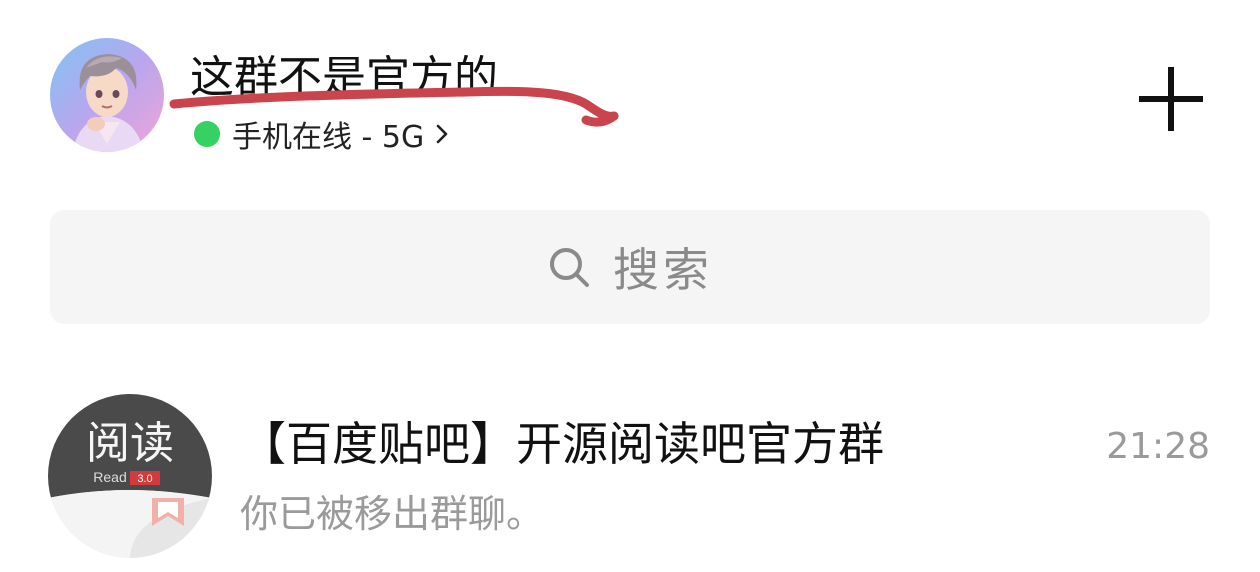  What do you see at coordinates (442, 134) in the screenshot?
I see `chevron-right-icon` at bounding box center [442, 134].